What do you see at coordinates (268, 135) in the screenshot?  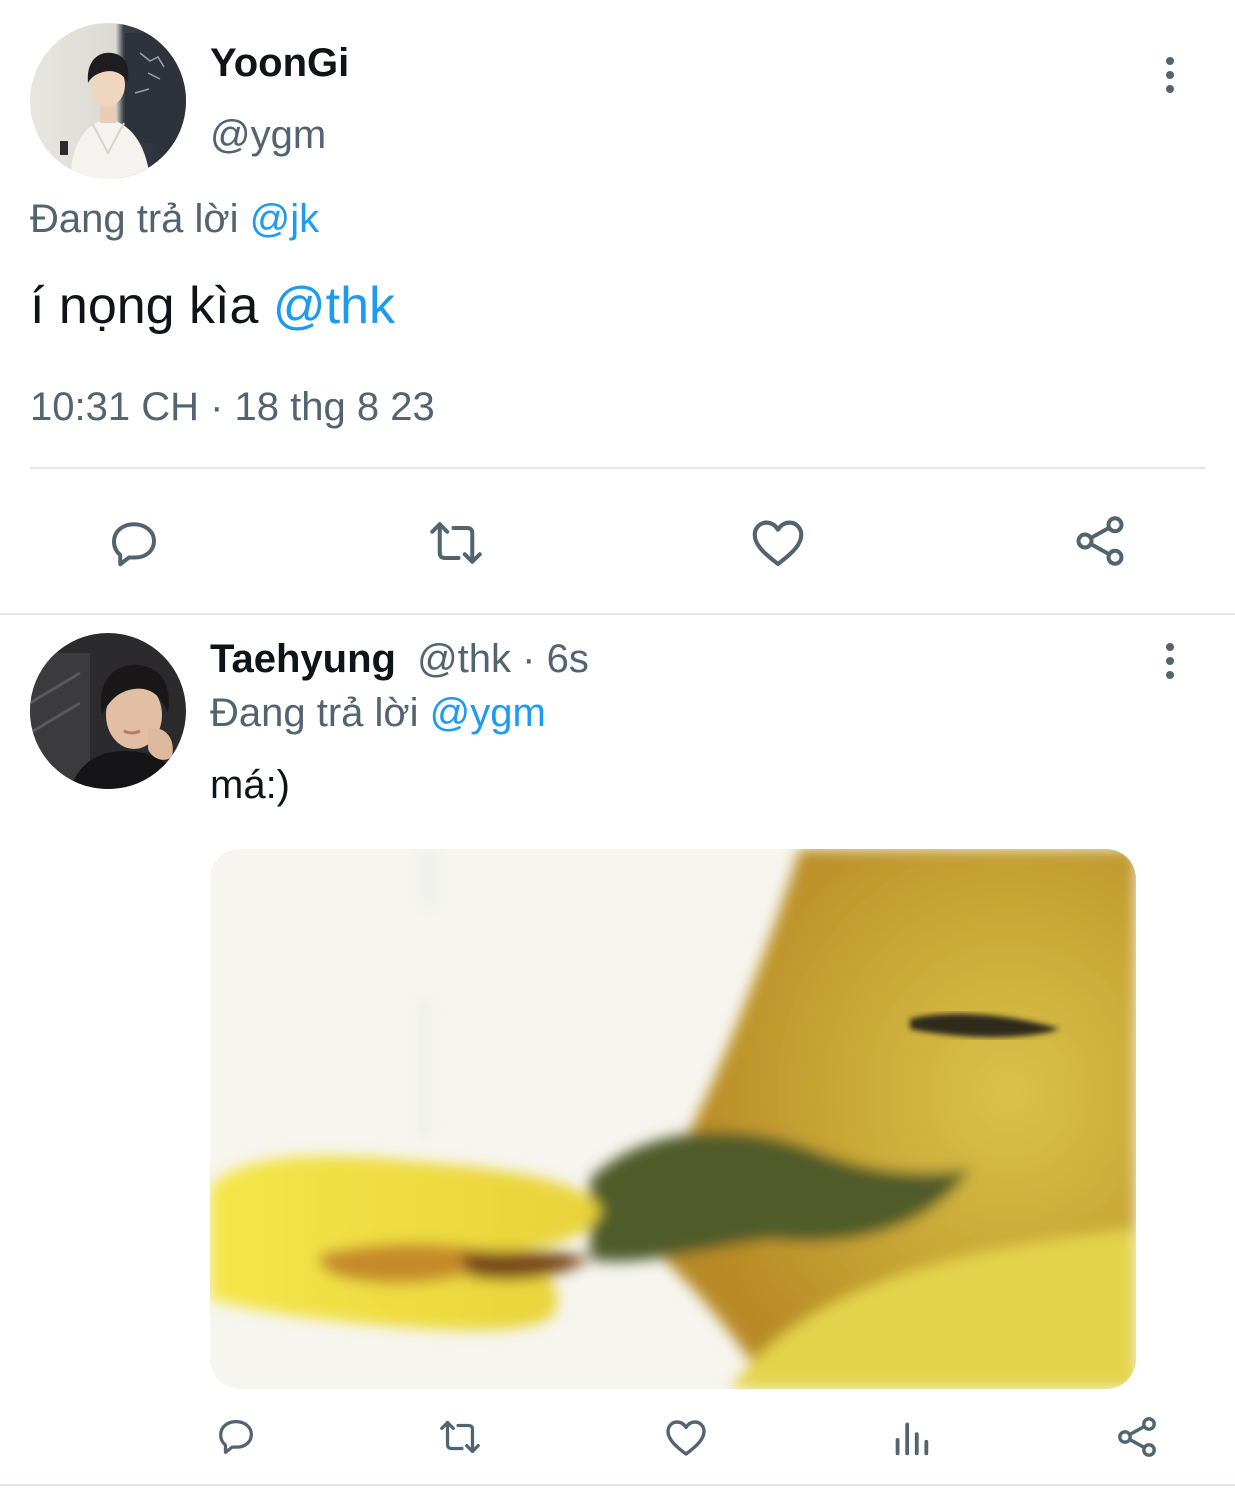 I see `handle: @ygm` at bounding box center [268, 135].